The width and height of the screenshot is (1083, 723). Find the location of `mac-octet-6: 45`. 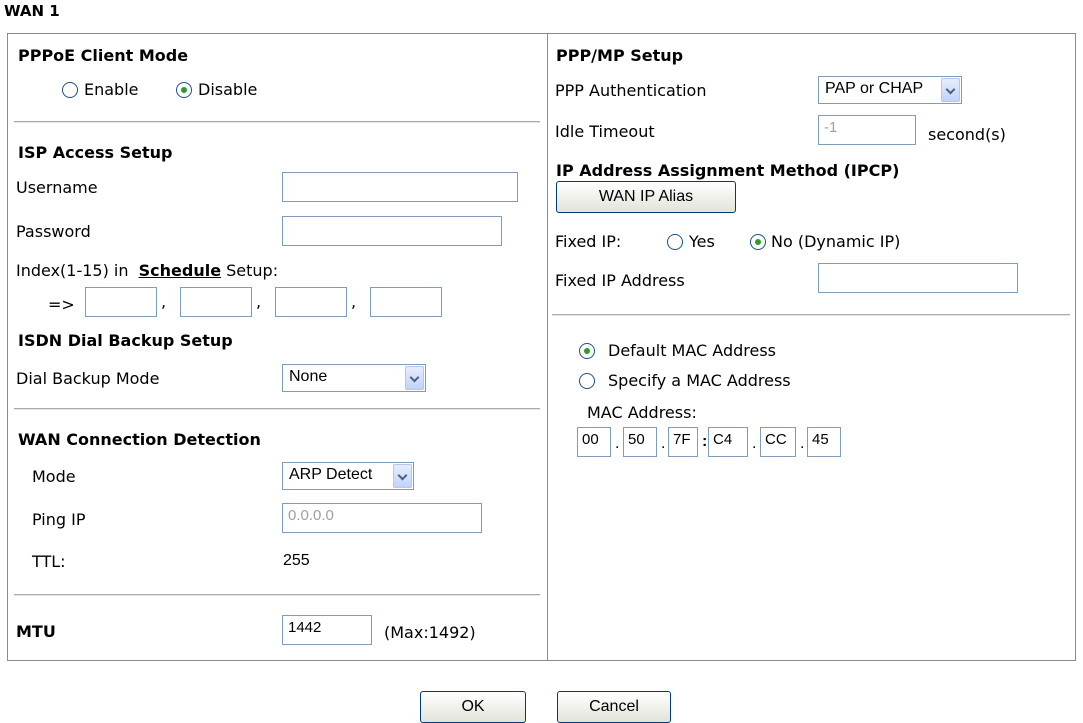

mac-octet-6: 45 is located at coordinates (824, 442).